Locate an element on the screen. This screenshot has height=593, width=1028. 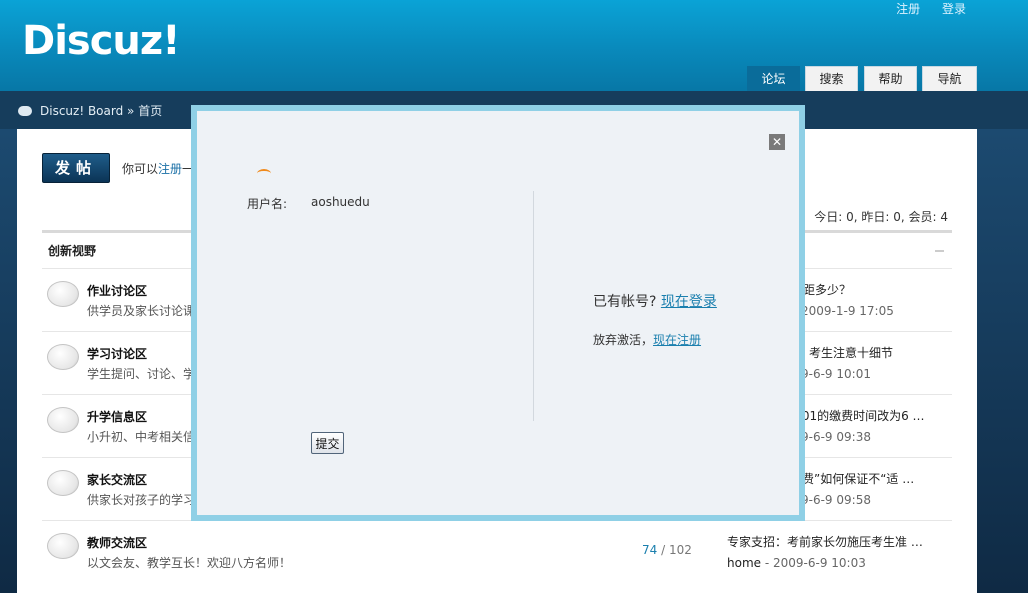
tab-search: 搜索 is located at coordinates (831, 78).